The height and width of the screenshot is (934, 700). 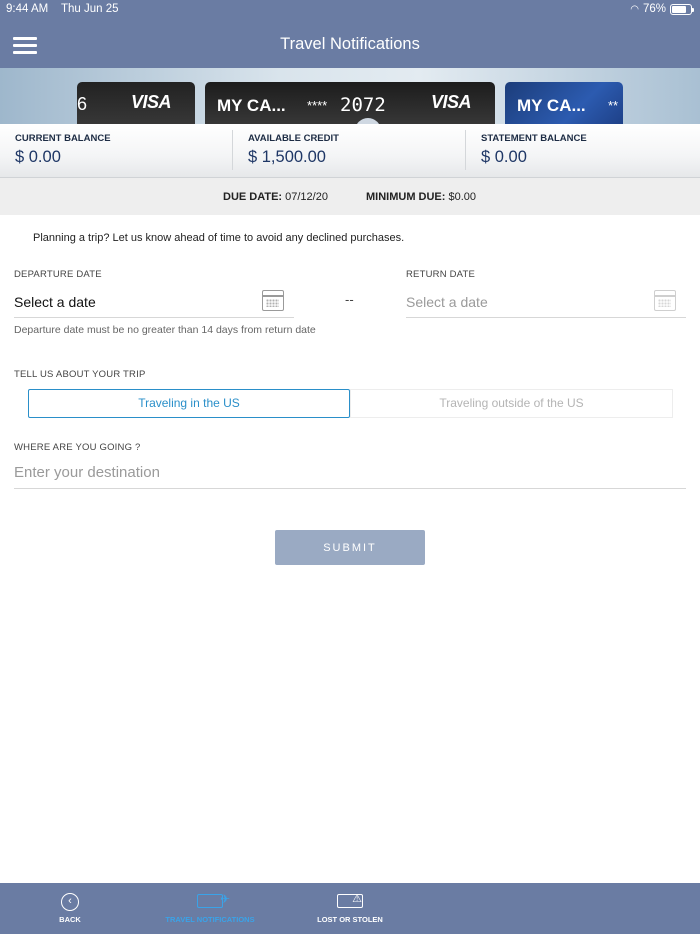 I want to click on tab-back-label: BACK, so click(x=70, y=919).